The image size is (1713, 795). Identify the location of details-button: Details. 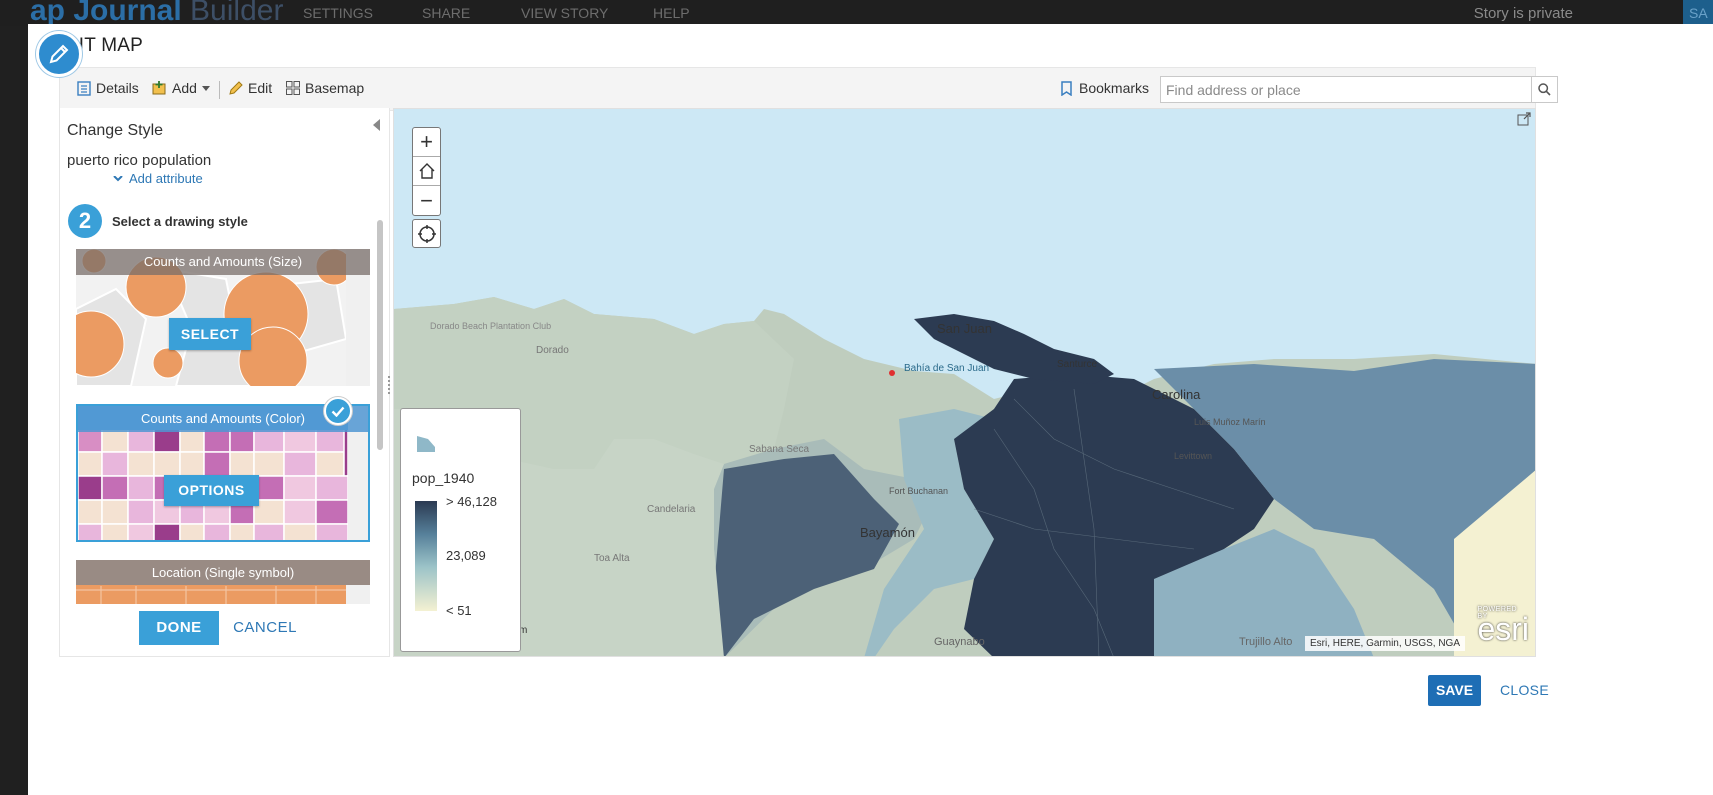
(108, 88).